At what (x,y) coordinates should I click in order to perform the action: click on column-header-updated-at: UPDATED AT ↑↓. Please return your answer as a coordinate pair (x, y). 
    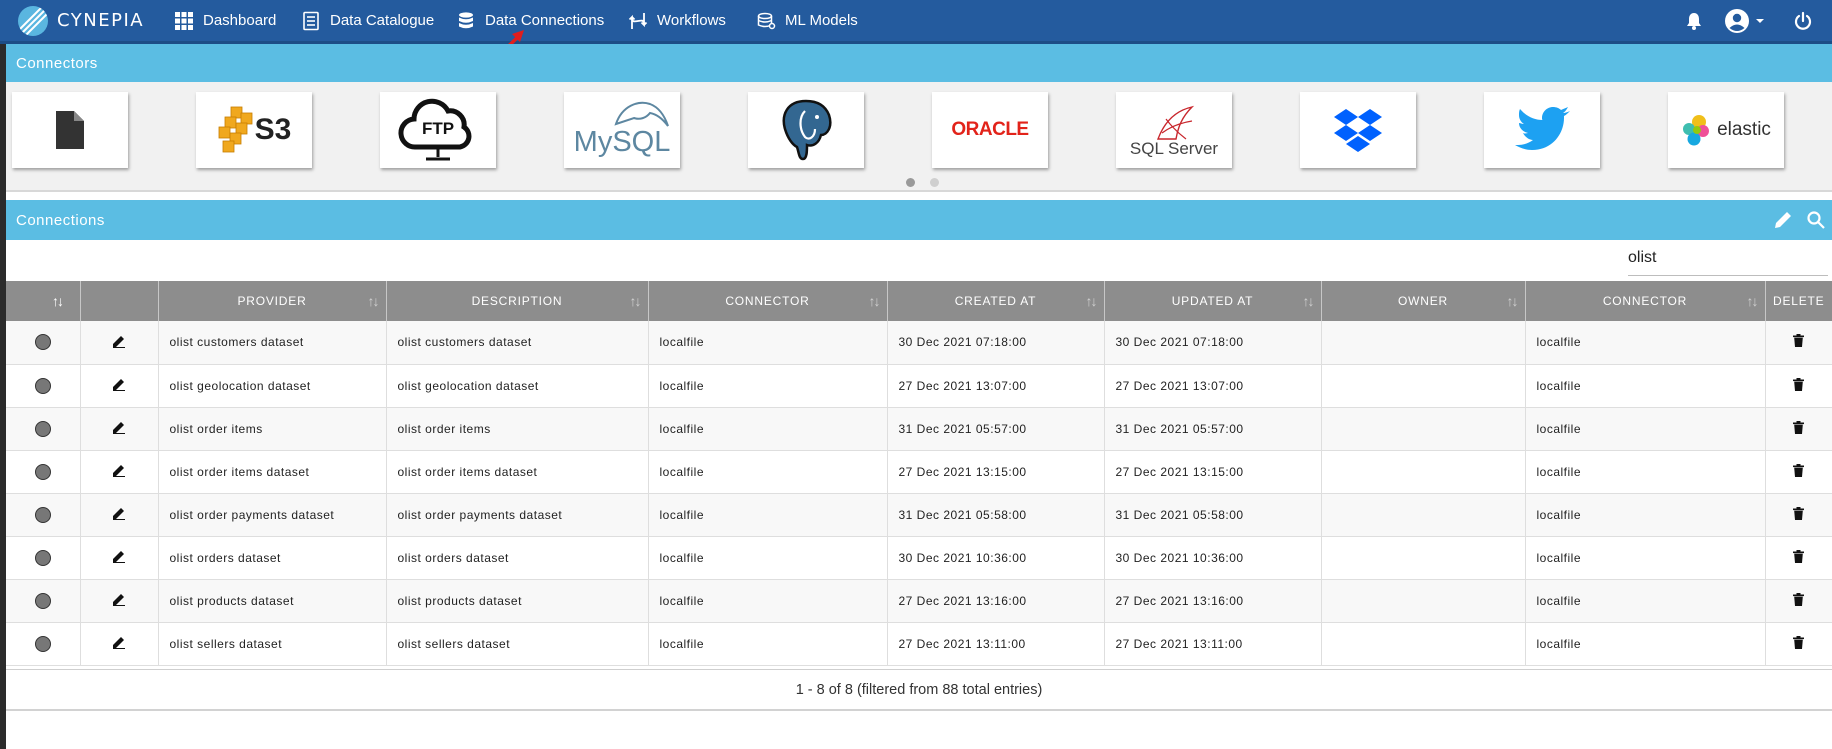
    Looking at the image, I should click on (1213, 301).